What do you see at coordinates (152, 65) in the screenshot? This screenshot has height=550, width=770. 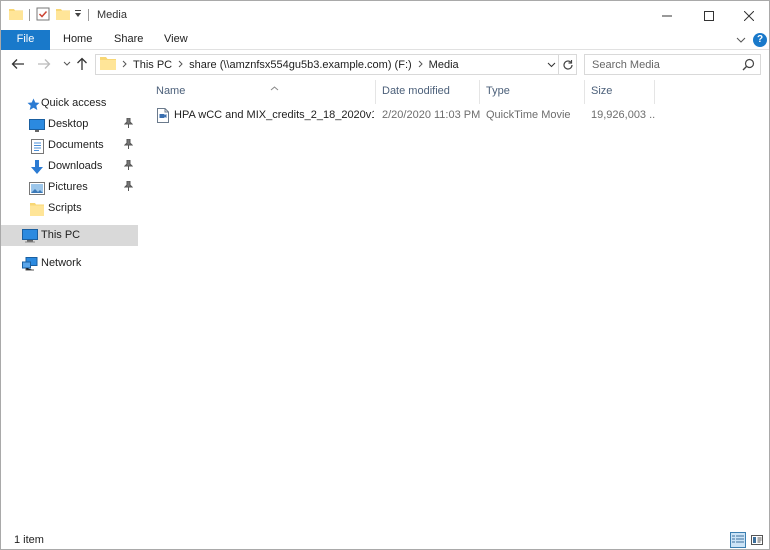 I see `breadcrumb-this-pc: This PC` at bounding box center [152, 65].